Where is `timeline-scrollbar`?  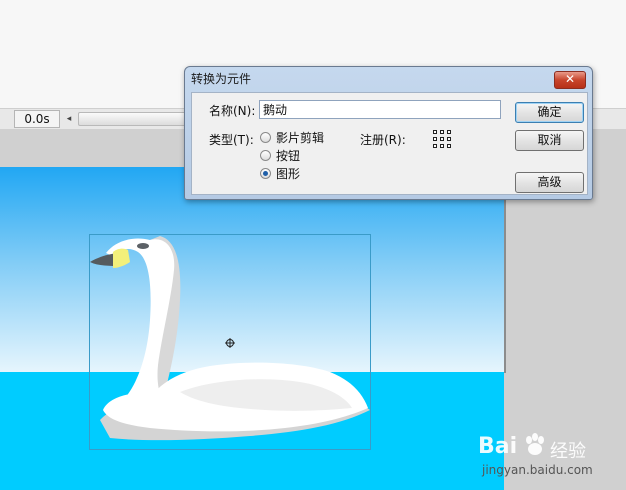
timeline-scrollbar is located at coordinates (139, 119).